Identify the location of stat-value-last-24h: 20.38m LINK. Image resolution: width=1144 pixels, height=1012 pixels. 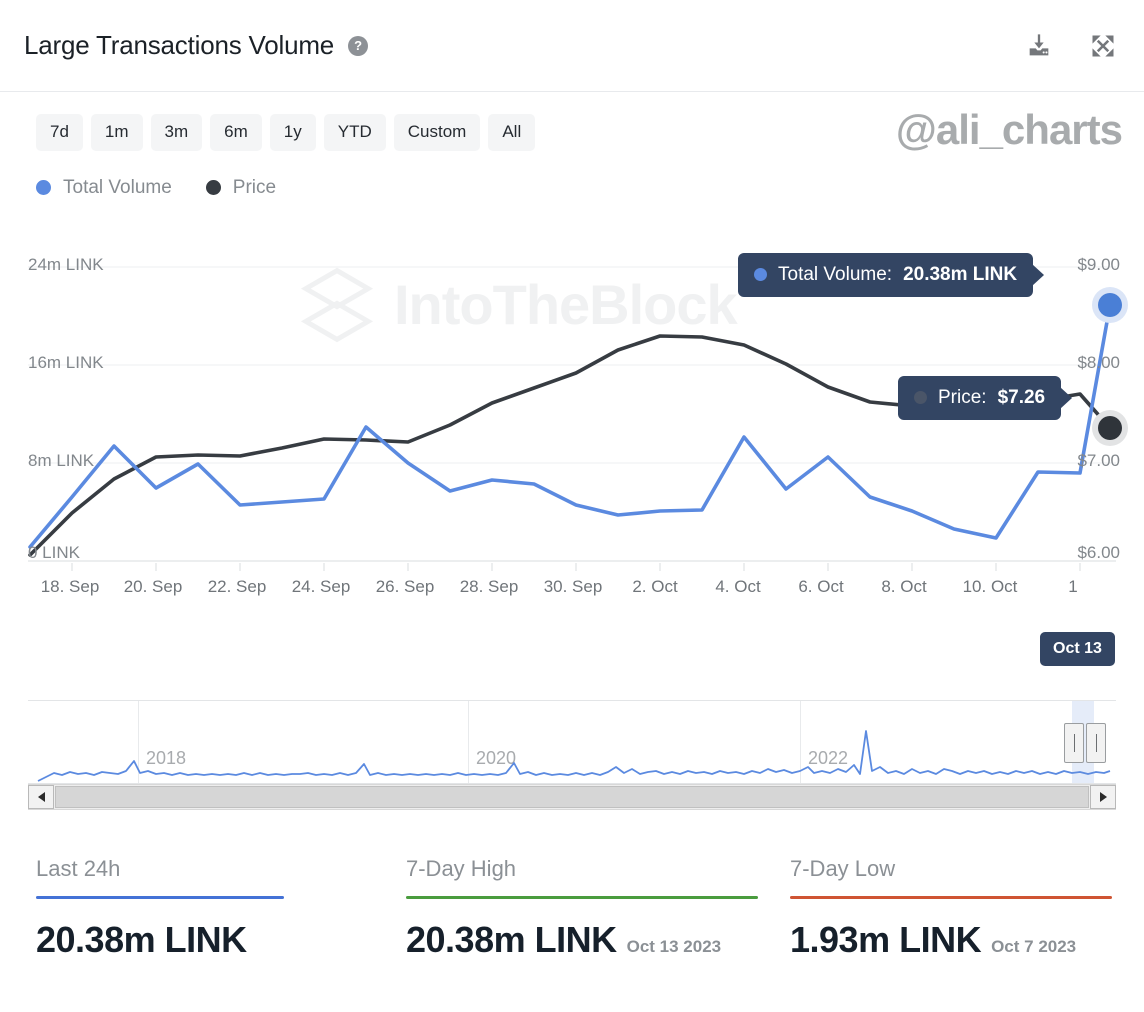
(141, 939).